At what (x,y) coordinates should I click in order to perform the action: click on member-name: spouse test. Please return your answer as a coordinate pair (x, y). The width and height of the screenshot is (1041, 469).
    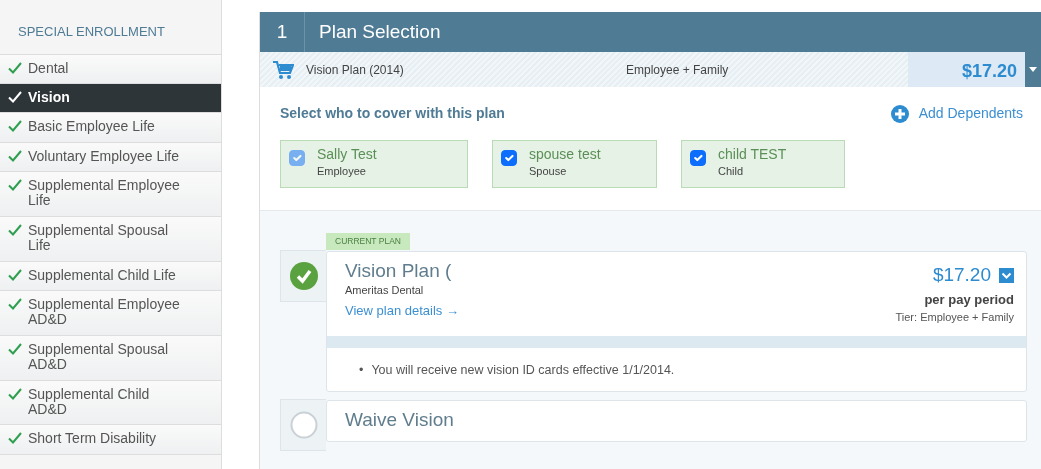
    Looking at the image, I should click on (565, 154).